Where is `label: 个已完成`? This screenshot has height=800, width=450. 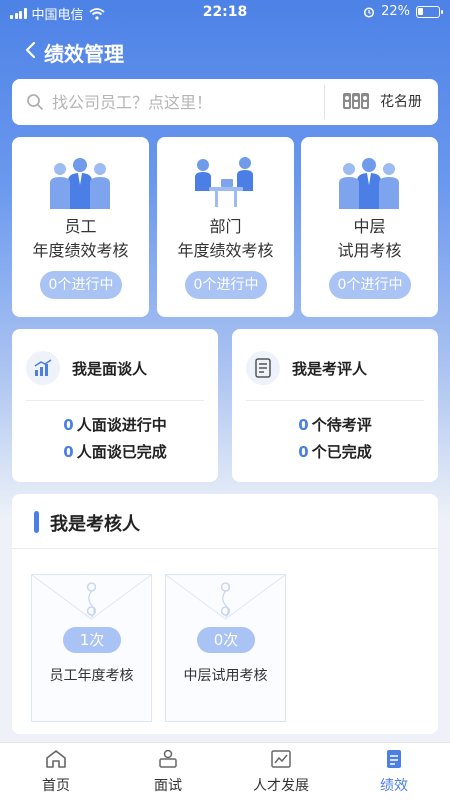
label: 个已完成 is located at coordinates (341, 452).